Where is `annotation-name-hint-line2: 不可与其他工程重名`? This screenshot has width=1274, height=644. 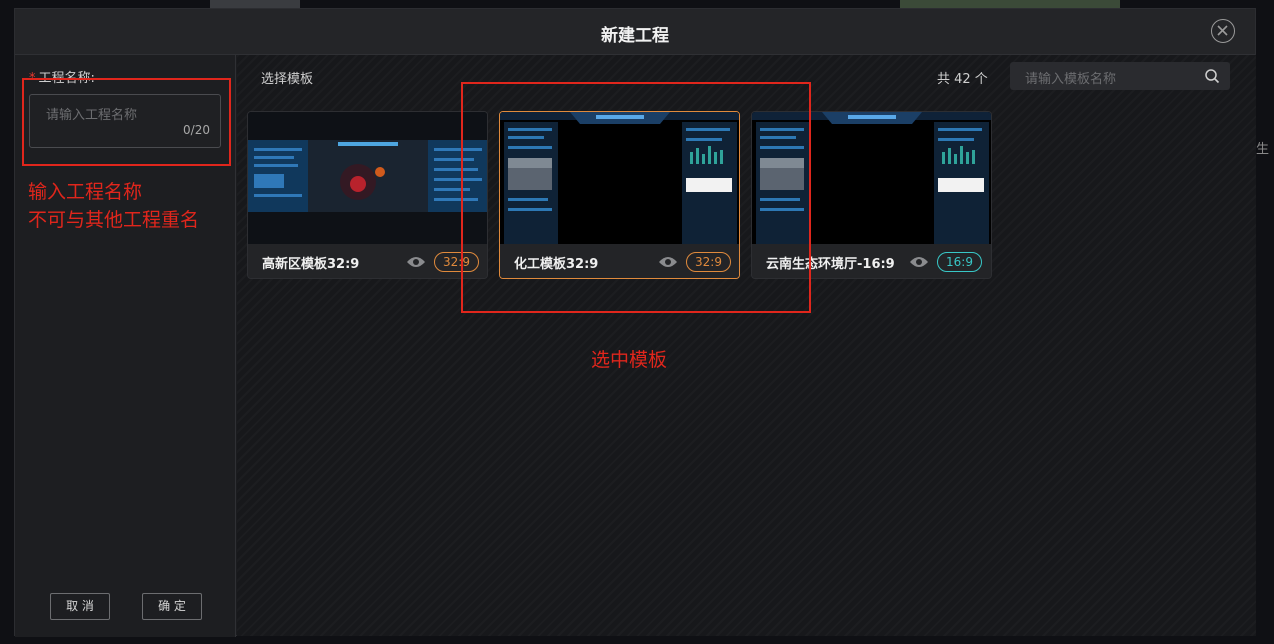 annotation-name-hint-line2: 不可与其他工程重名 is located at coordinates (114, 220).